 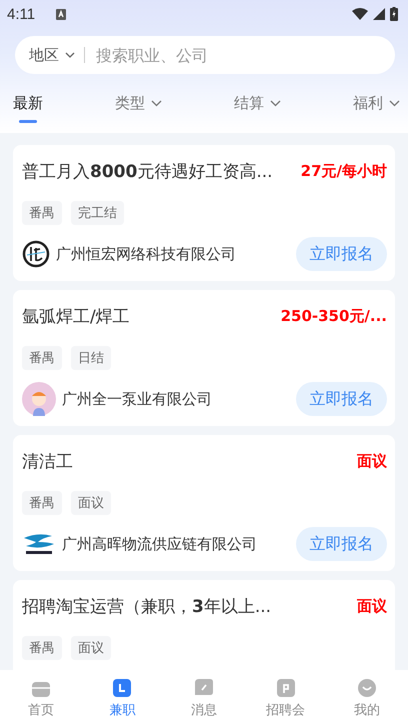 I want to click on signal-icon, so click(x=379, y=14).